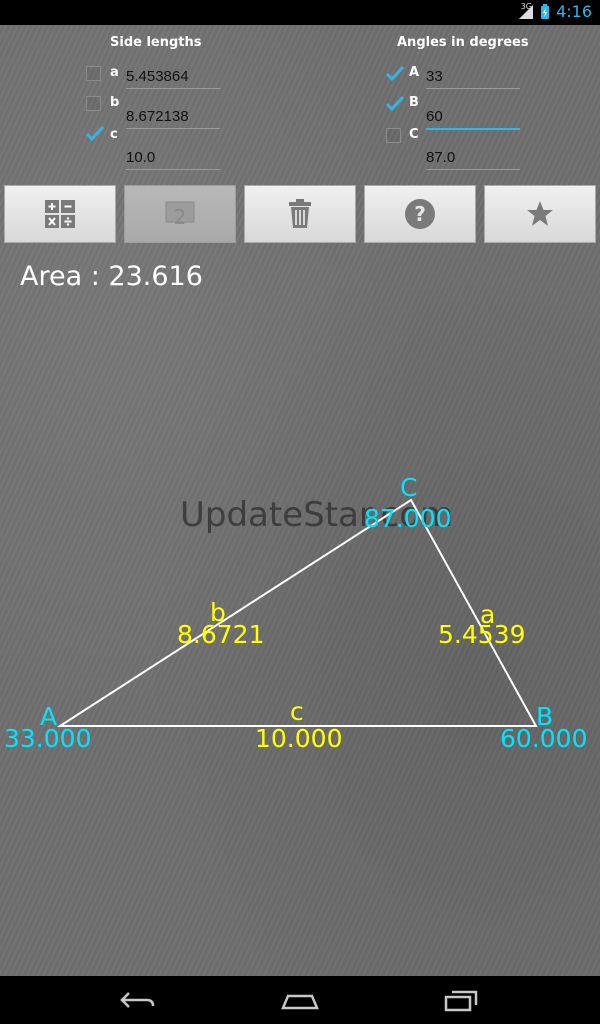 The height and width of the screenshot is (1024, 600). What do you see at coordinates (220, 634) in the screenshot?
I see `side-b-length: 8.6721` at bounding box center [220, 634].